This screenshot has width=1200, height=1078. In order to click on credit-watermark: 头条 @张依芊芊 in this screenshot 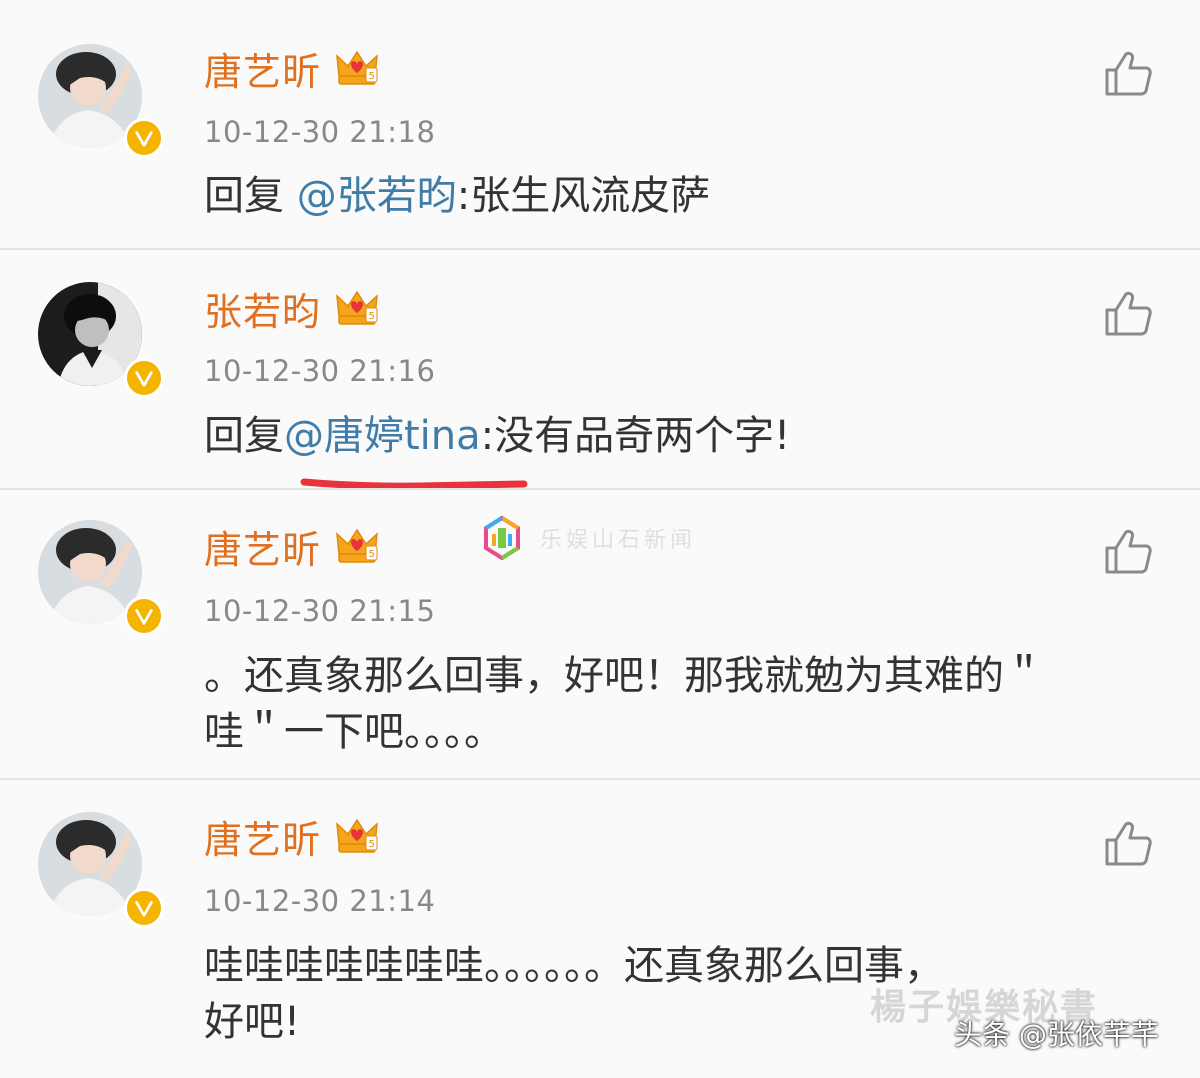, I will do `click(1056, 1034)`.